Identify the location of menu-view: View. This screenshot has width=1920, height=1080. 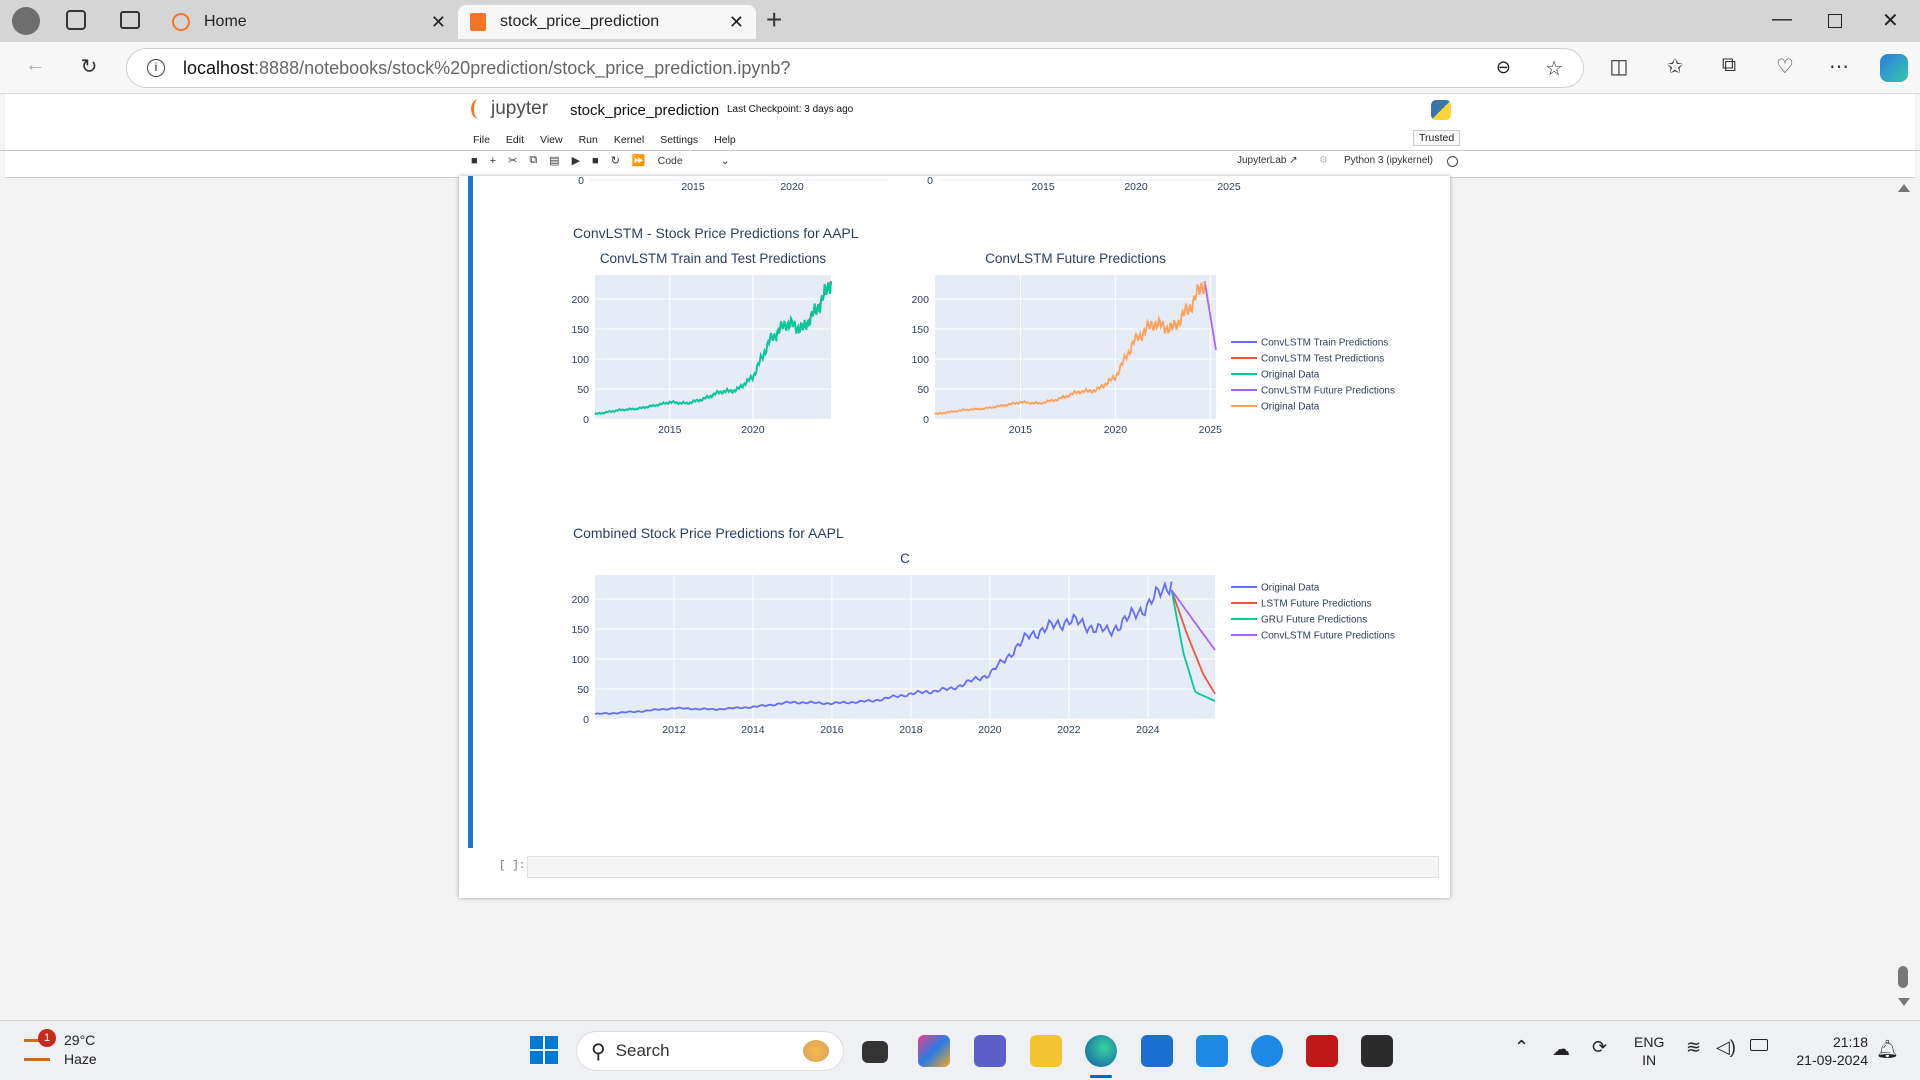
(551, 140).